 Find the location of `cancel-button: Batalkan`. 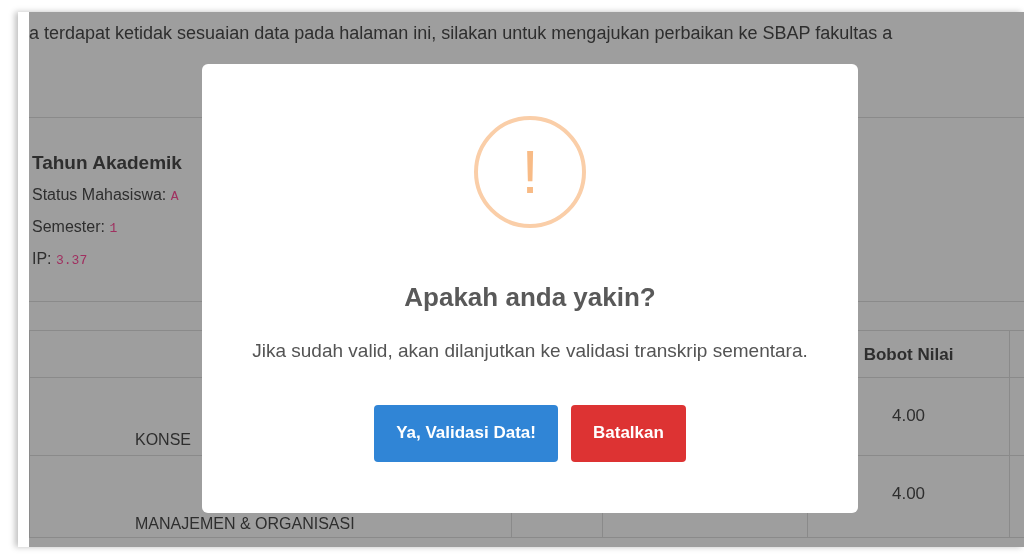

cancel-button: Batalkan is located at coordinates (628, 433).